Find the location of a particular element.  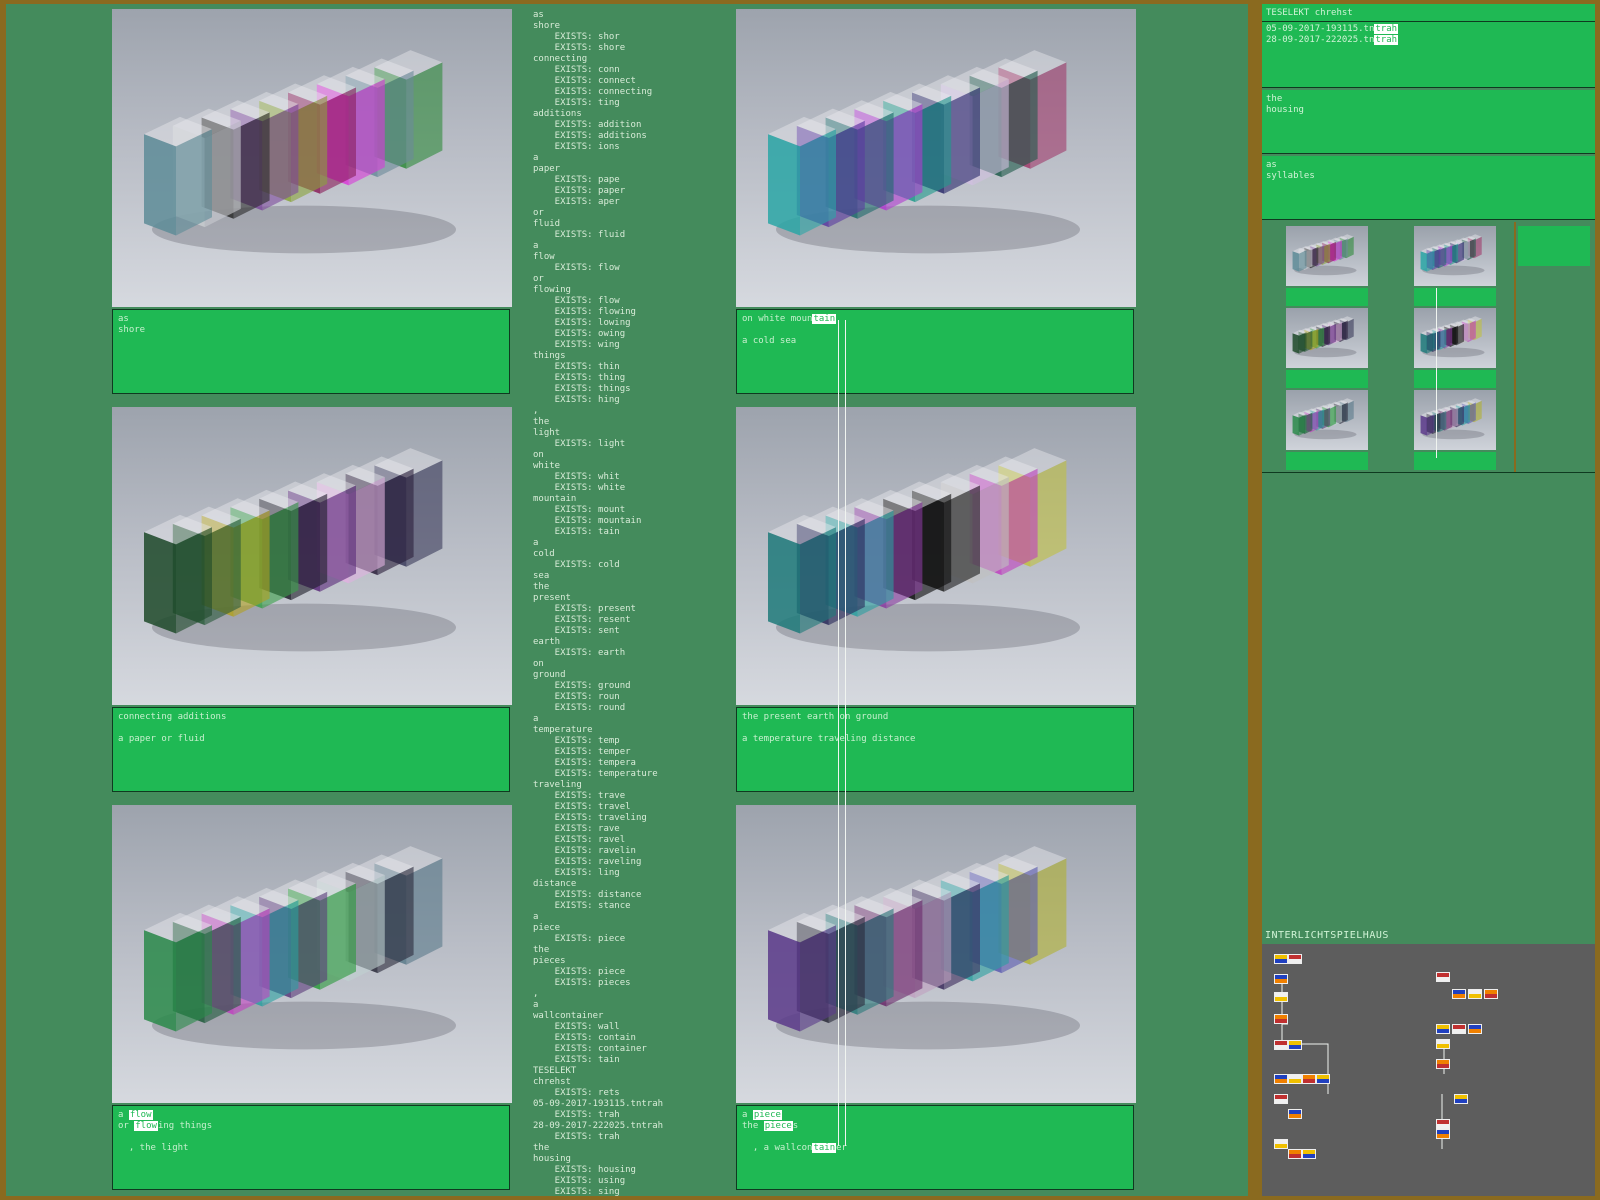

caption-line: or flowing things is located at coordinates (165, 1126).